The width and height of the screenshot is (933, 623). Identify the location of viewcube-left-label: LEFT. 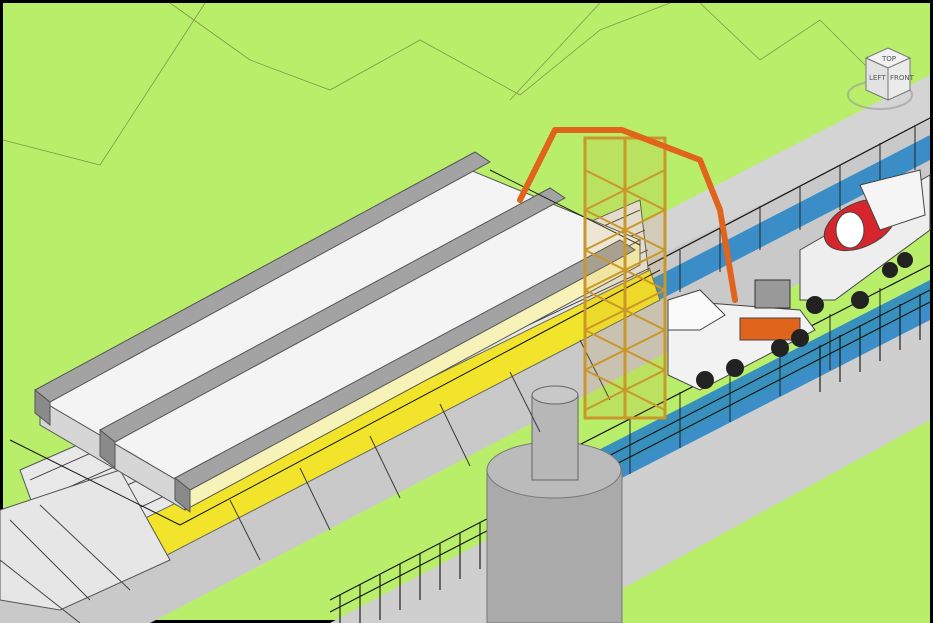
(877, 78).